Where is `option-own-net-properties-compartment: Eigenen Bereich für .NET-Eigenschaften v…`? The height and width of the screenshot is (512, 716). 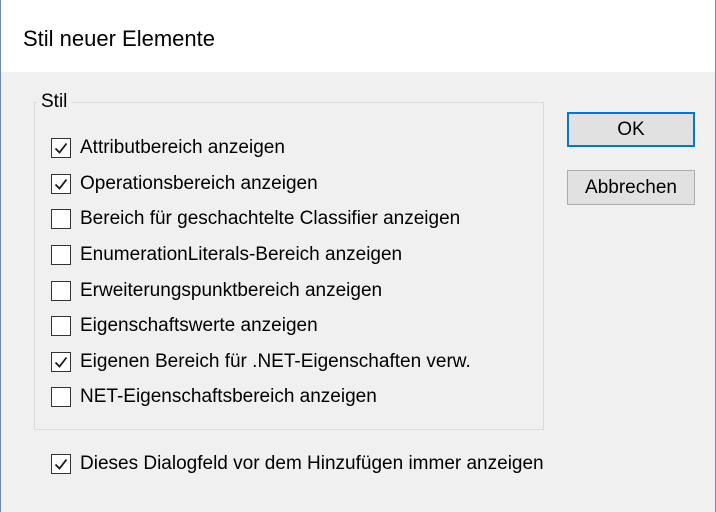
option-own-net-properties-compartment: Eigenen Bereich für .NET-Eigenschaften v… is located at coordinates (261, 362).